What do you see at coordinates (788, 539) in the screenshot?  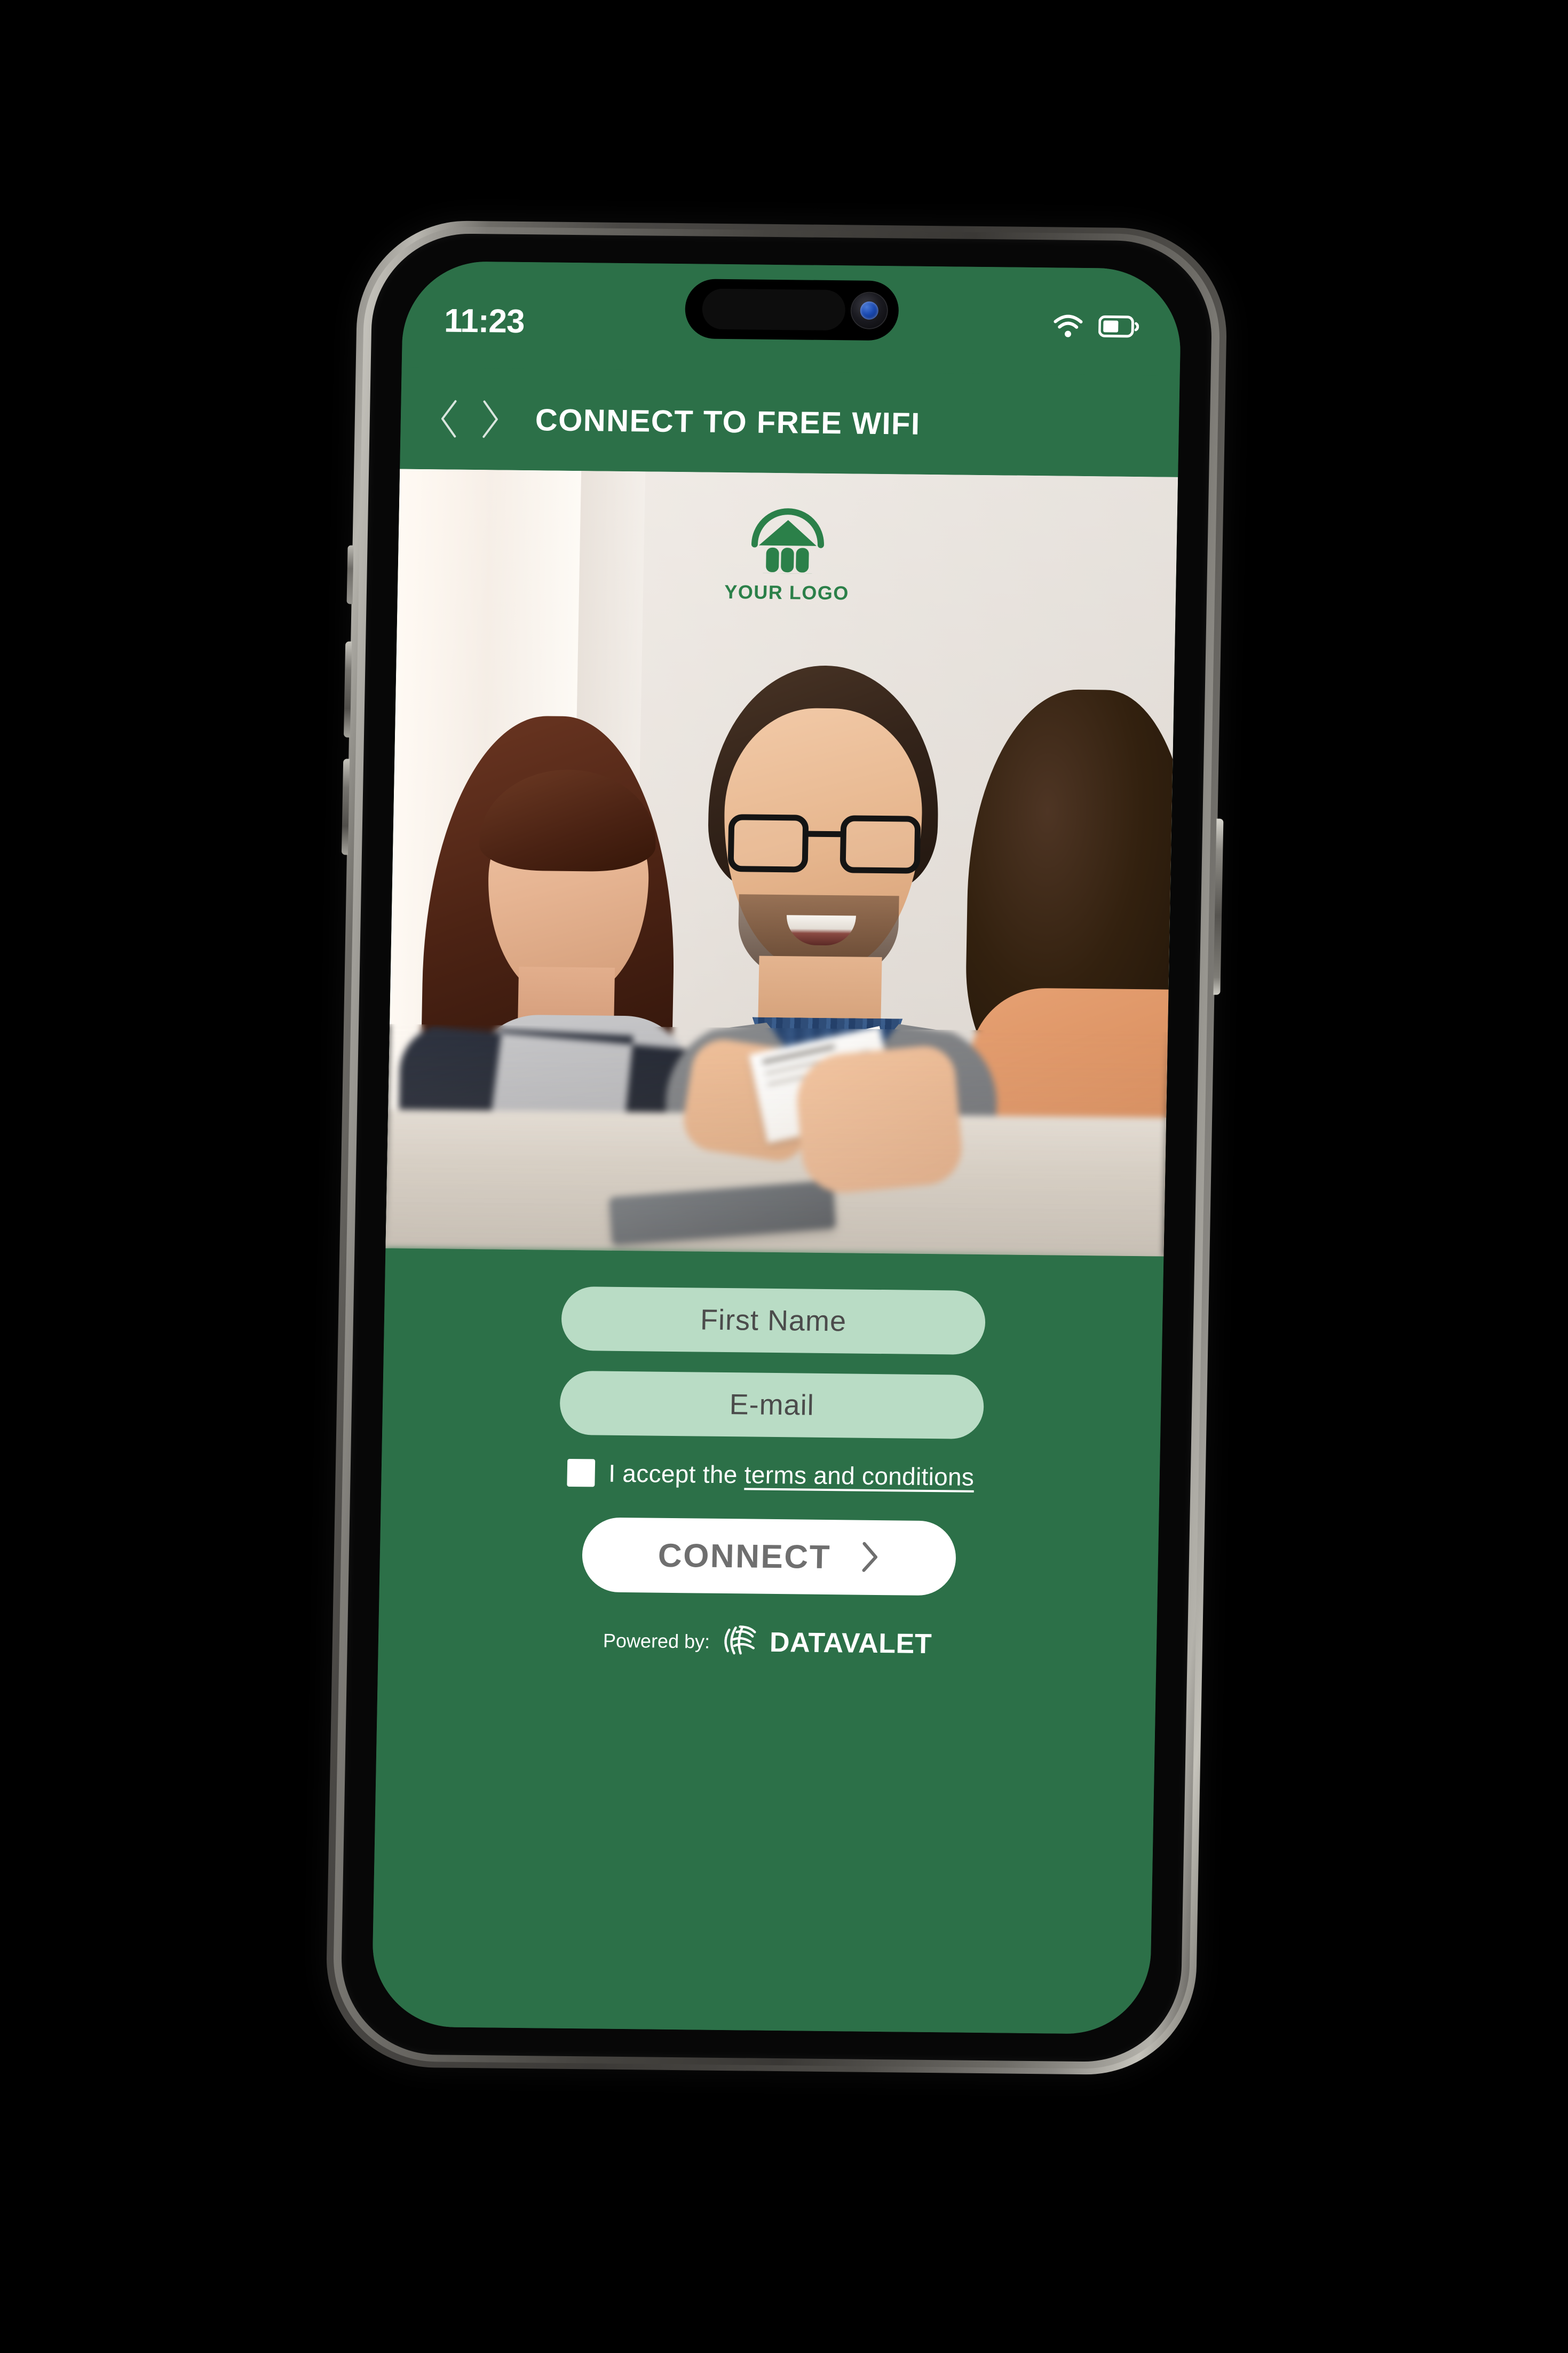 I see `bank-columns-icon` at bounding box center [788, 539].